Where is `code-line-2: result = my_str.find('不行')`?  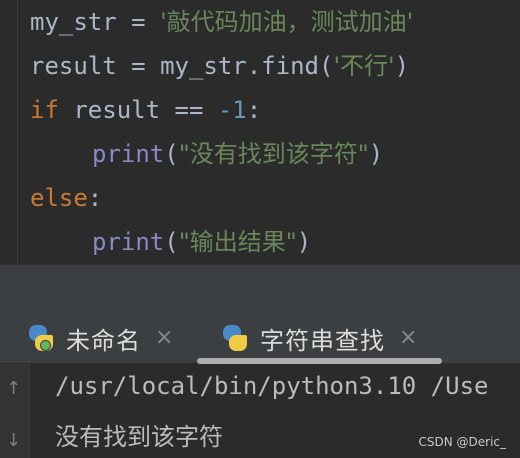
code-line-2: result = my_str.find('不行') is located at coordinates (219, 66).